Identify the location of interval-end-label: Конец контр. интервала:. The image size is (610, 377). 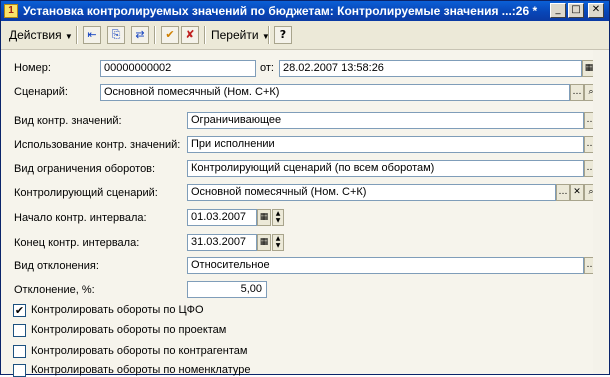
(77, 243).